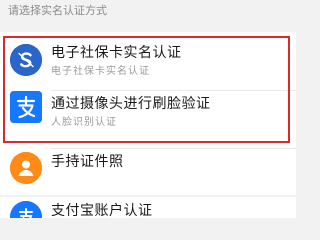  What do you see at coordinates (100, 71) in the screenshot?
I see `option-subtitle: 电子社保卡实名认证` at bounding box center [100, 71].